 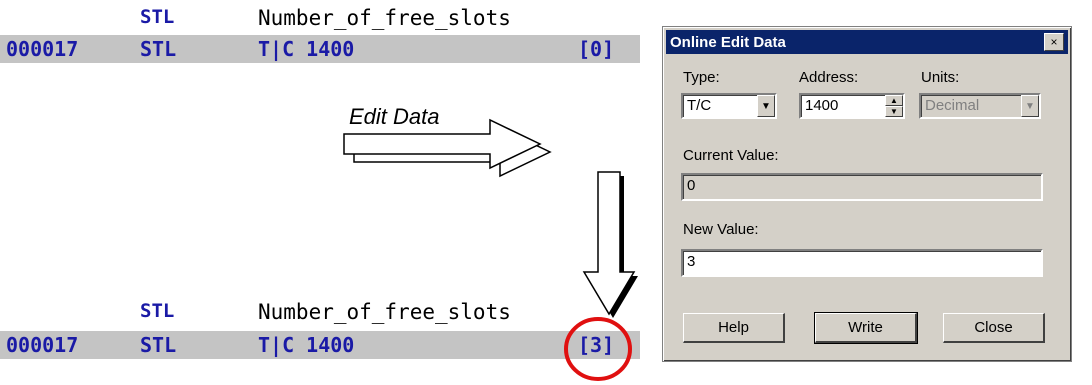 I want to click on units-select: Decimal ▼, so click(x=980, y=106).